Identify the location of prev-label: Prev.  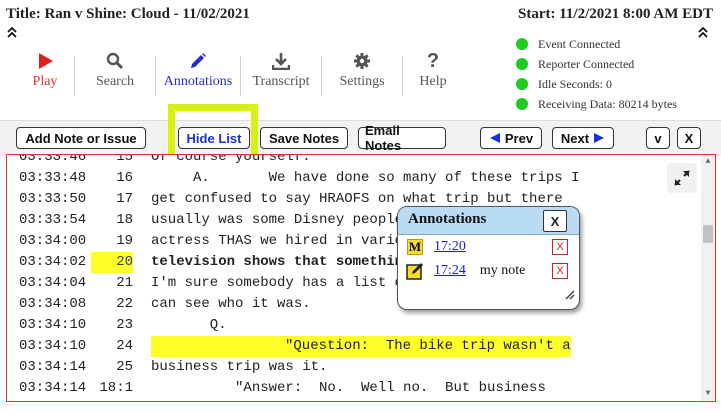
(519, 138).